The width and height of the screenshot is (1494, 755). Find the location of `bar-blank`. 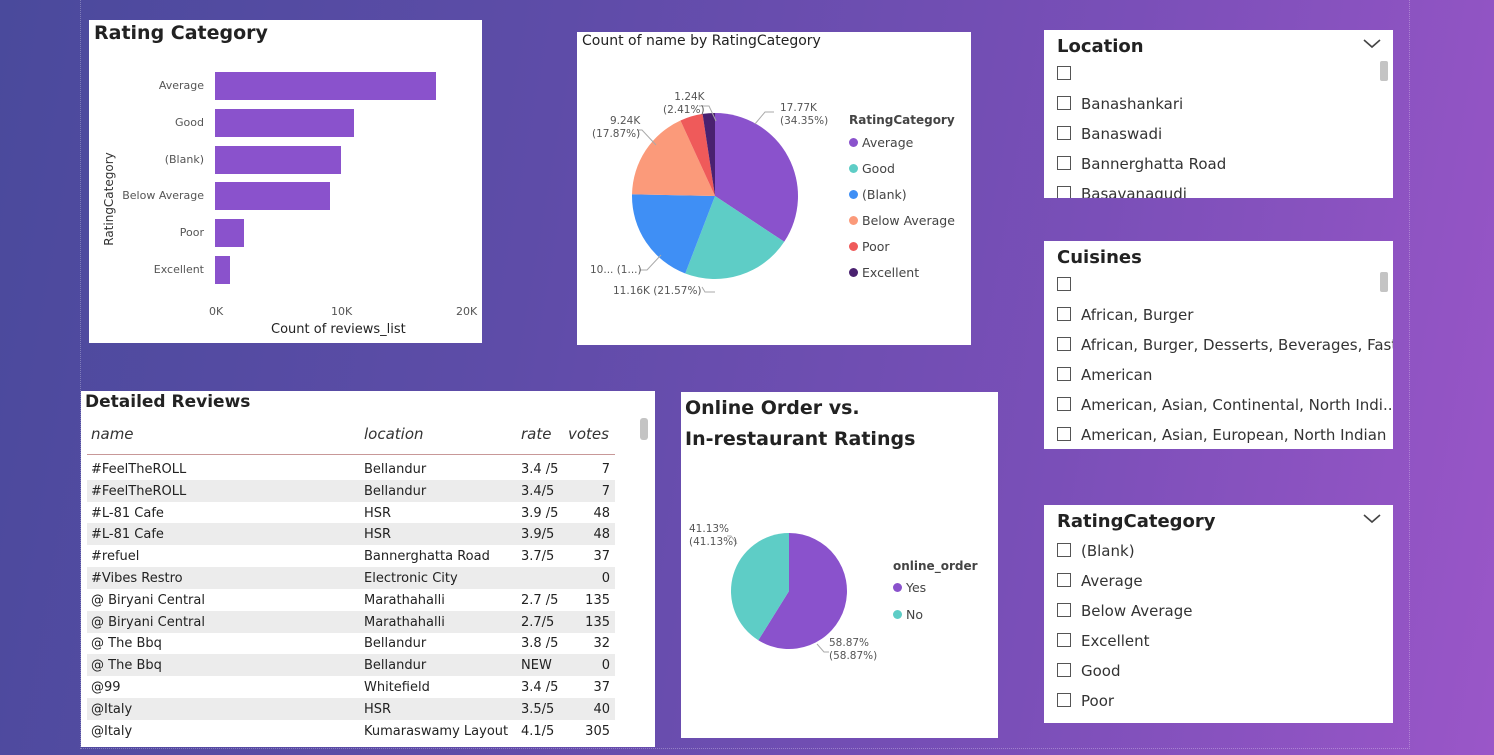

bar-blank is located at coordinates (278, 159).